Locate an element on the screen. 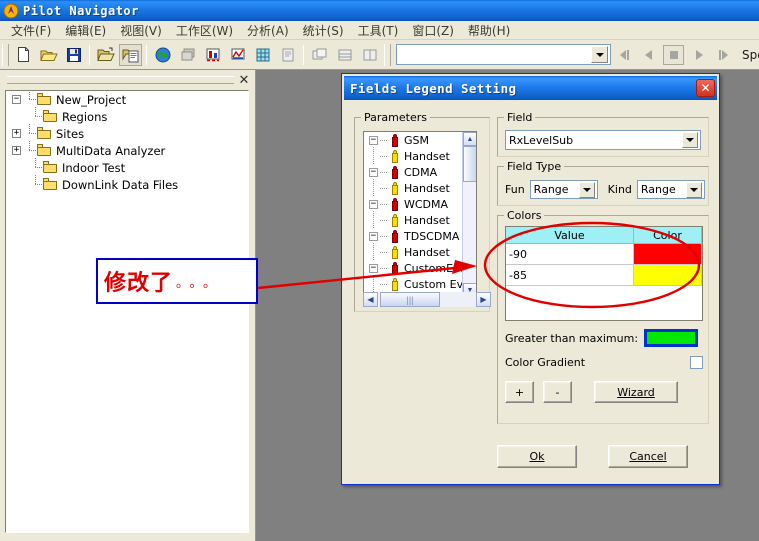  print-icon is located at coordinates (130, 54).